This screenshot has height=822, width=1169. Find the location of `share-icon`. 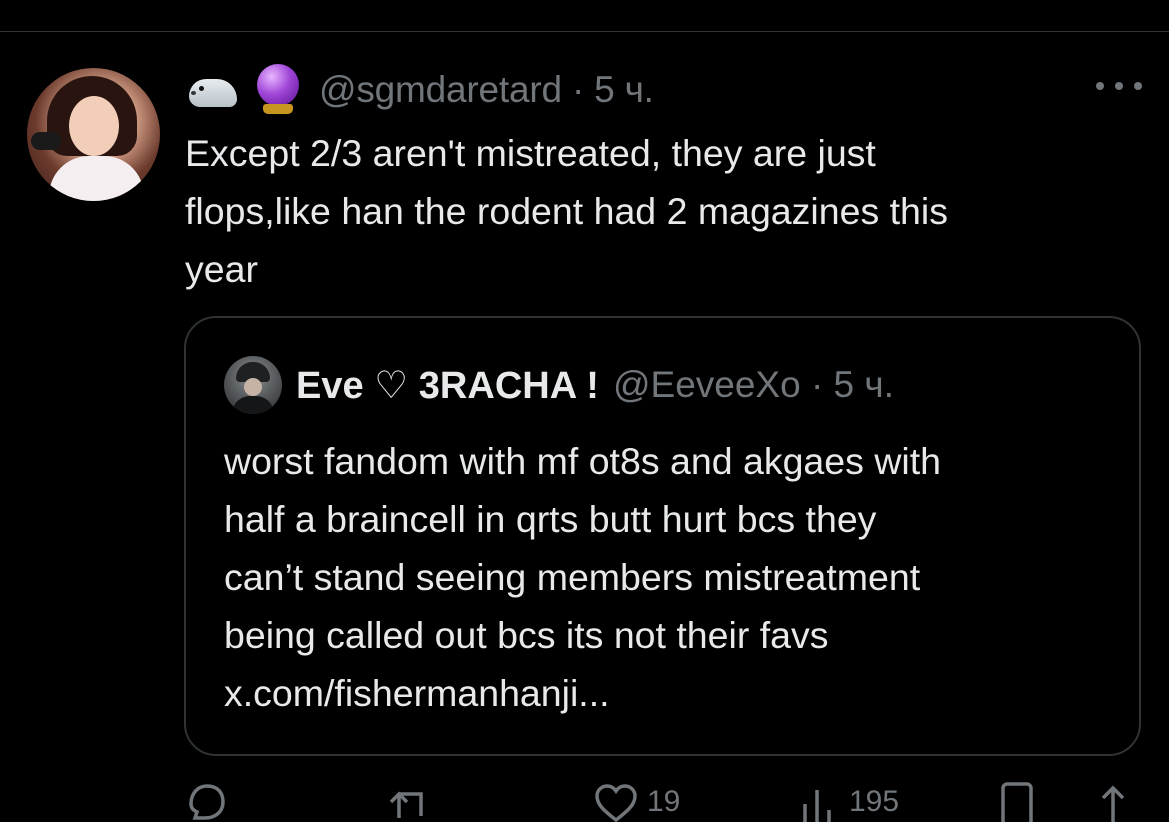

share-icon is located at coordinates (1113, 803).